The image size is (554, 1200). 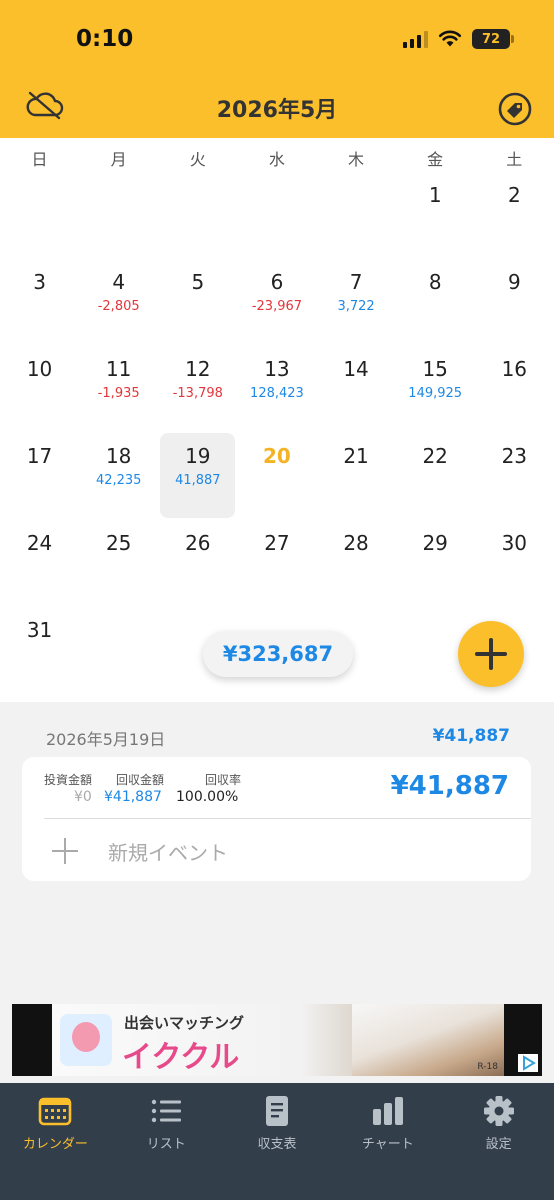 What do you see at coordinates (435, 282) in the screenshot?
I see `day-number: 8` at bounding box center [435, 282].